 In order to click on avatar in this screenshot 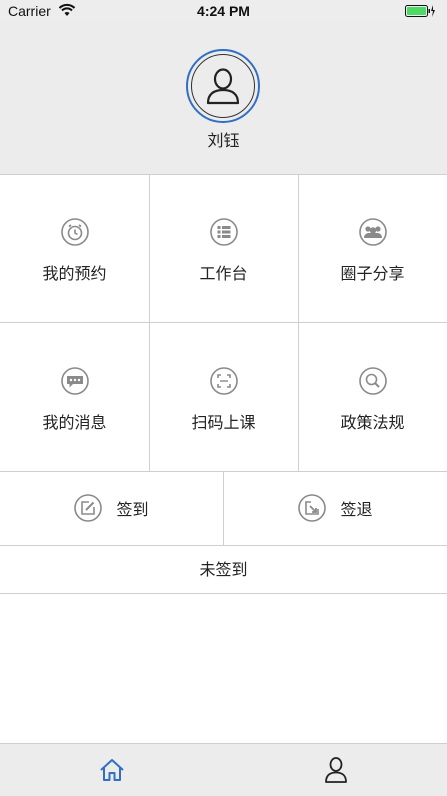, I will do `click(223, 86)`.